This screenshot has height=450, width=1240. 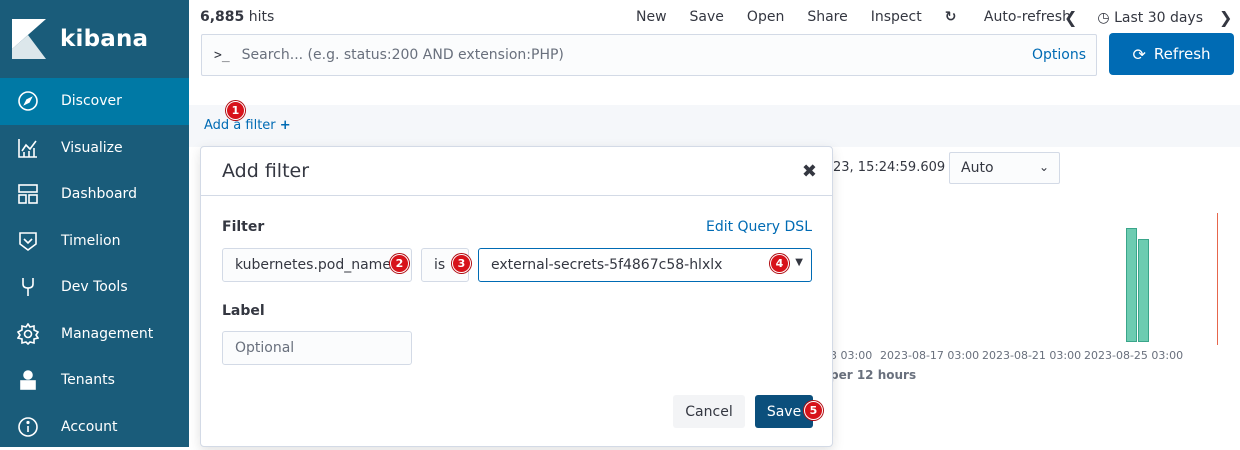 I want to click on time-navigation: ❮ ◷ Last 30 days ❯, so click(x=1148, y=17).